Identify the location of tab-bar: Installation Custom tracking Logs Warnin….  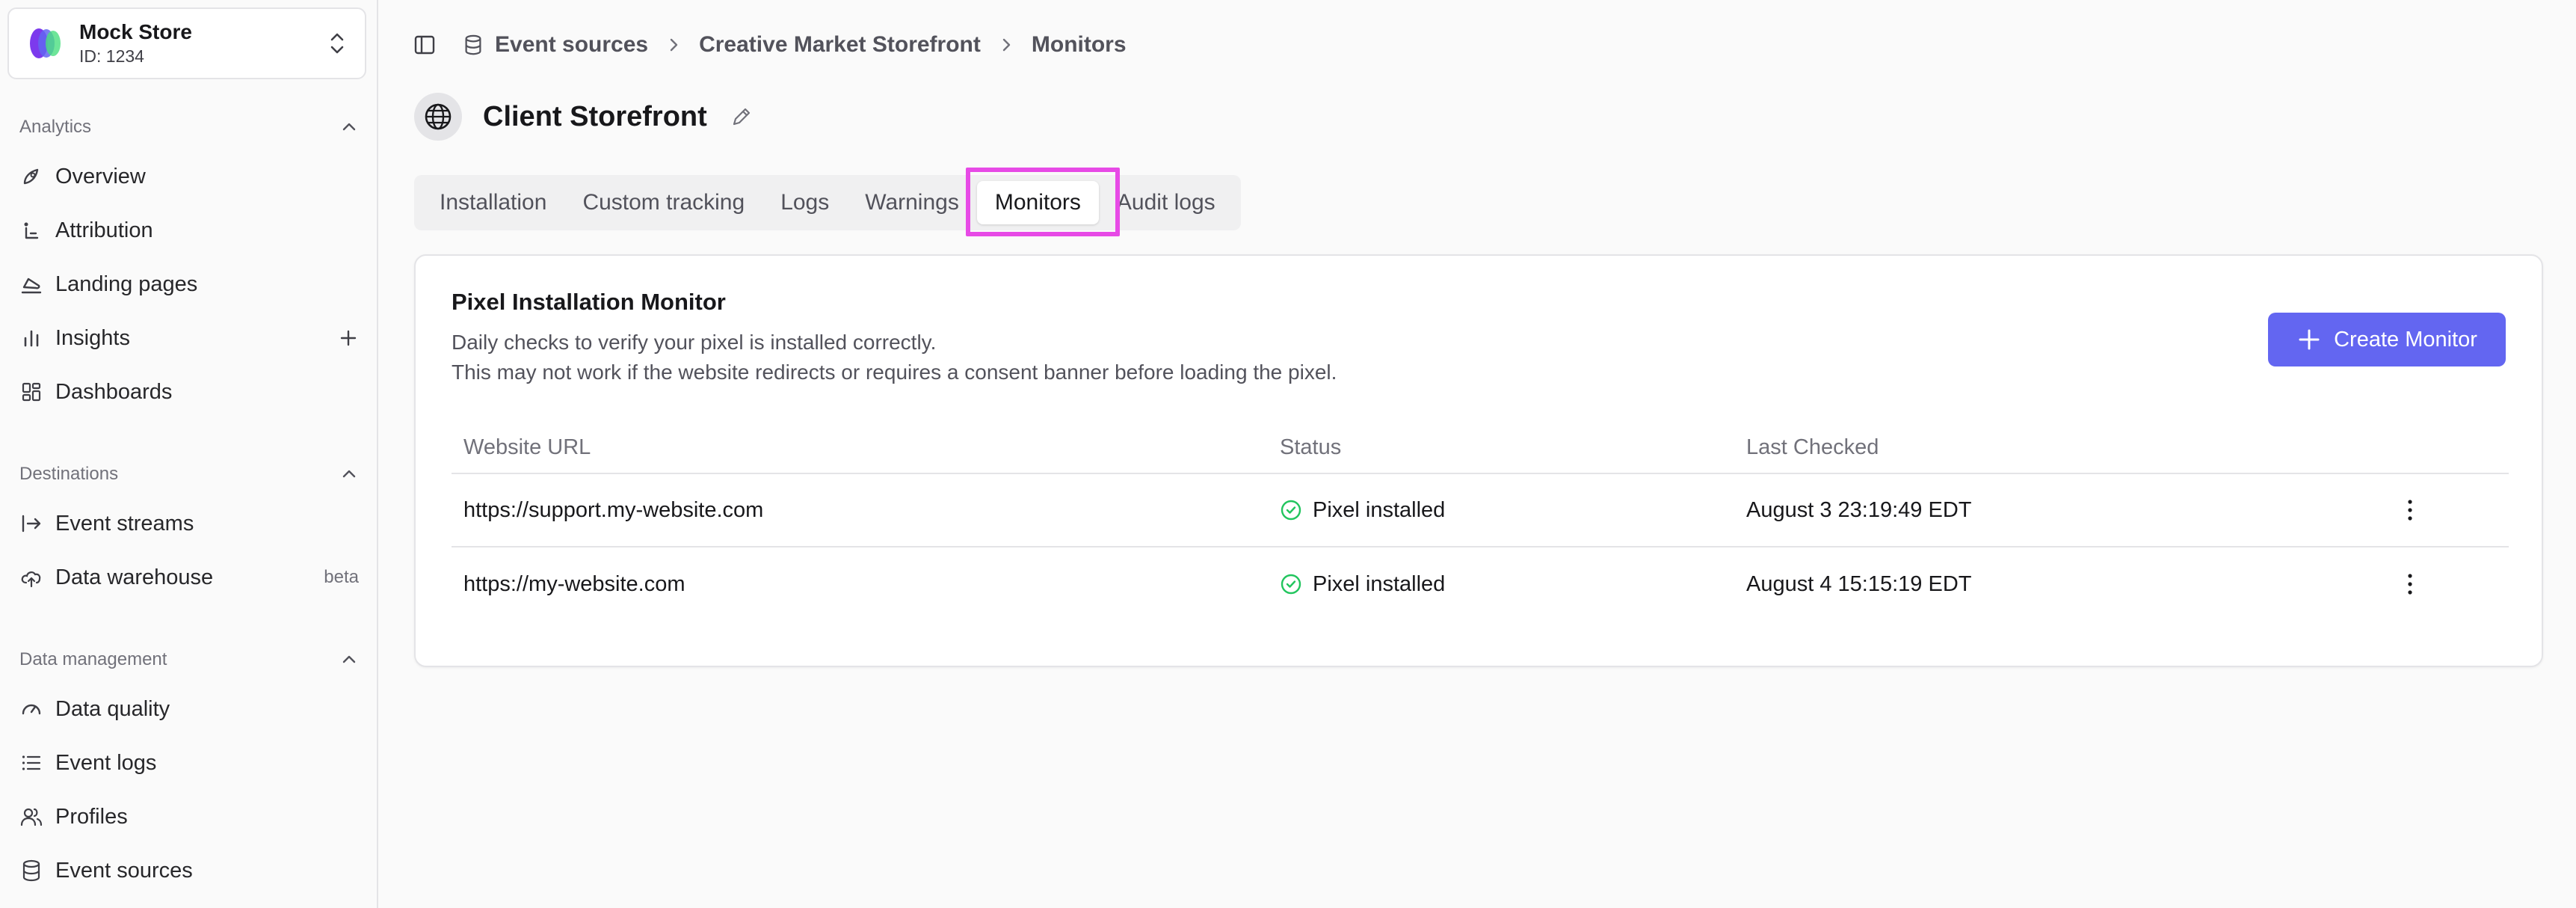
(827, 203).